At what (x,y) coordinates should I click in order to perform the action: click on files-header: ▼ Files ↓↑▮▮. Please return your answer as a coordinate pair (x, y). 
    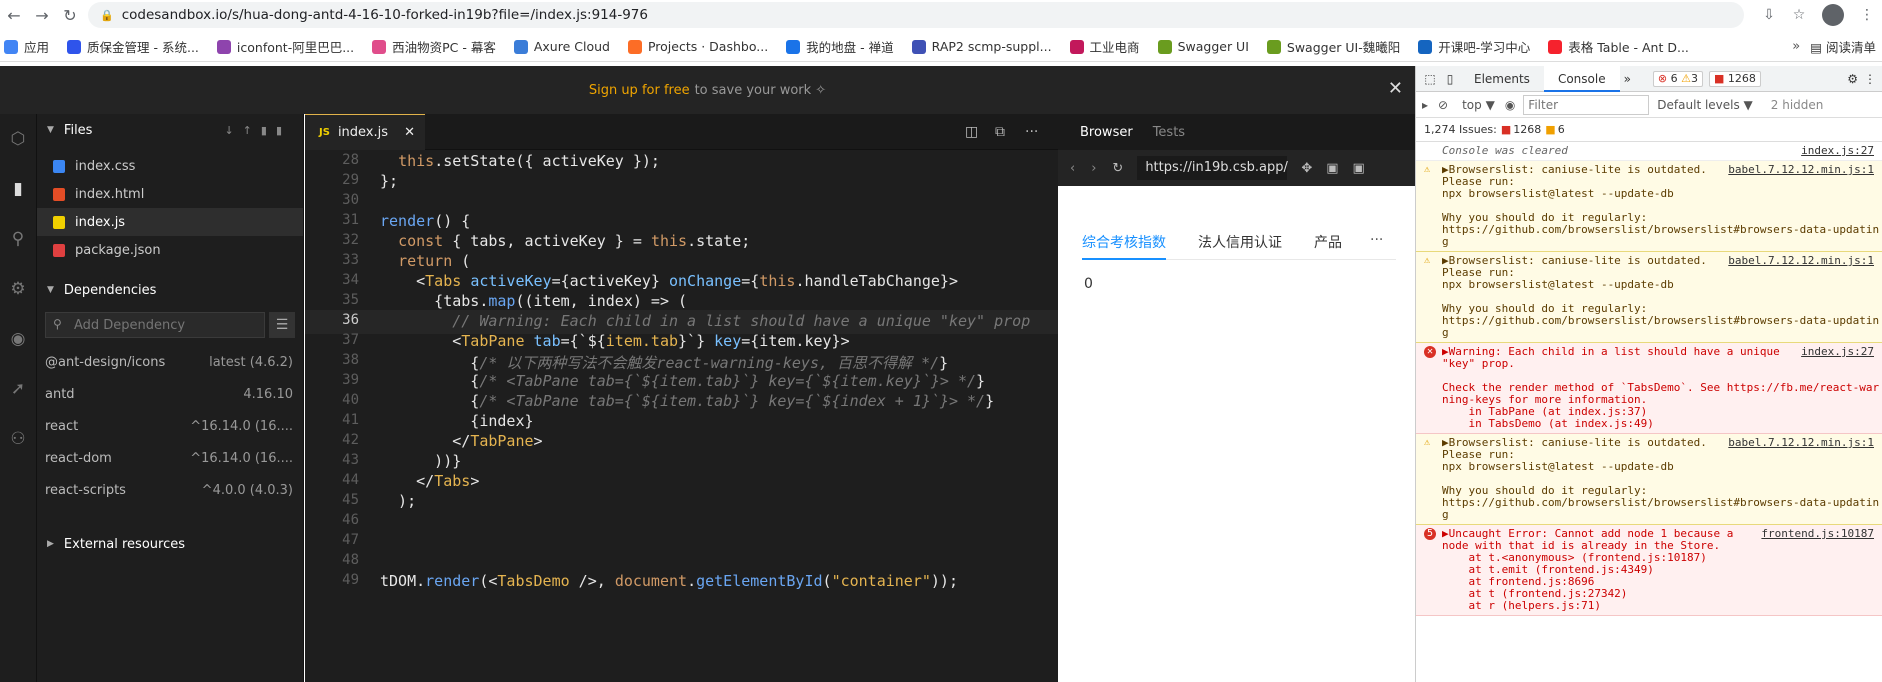
    Looking at the image, I should click on (170, 130).